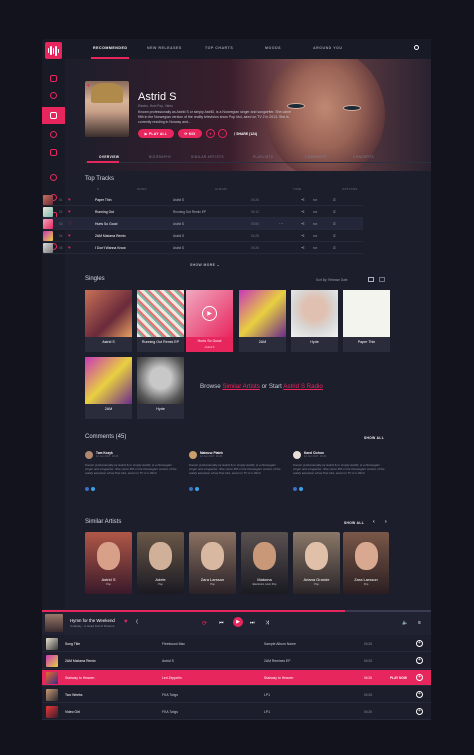  Describe the element at coordinates (221, 623) in the screenshot. I see `previous-icon: ⏮` at that location.